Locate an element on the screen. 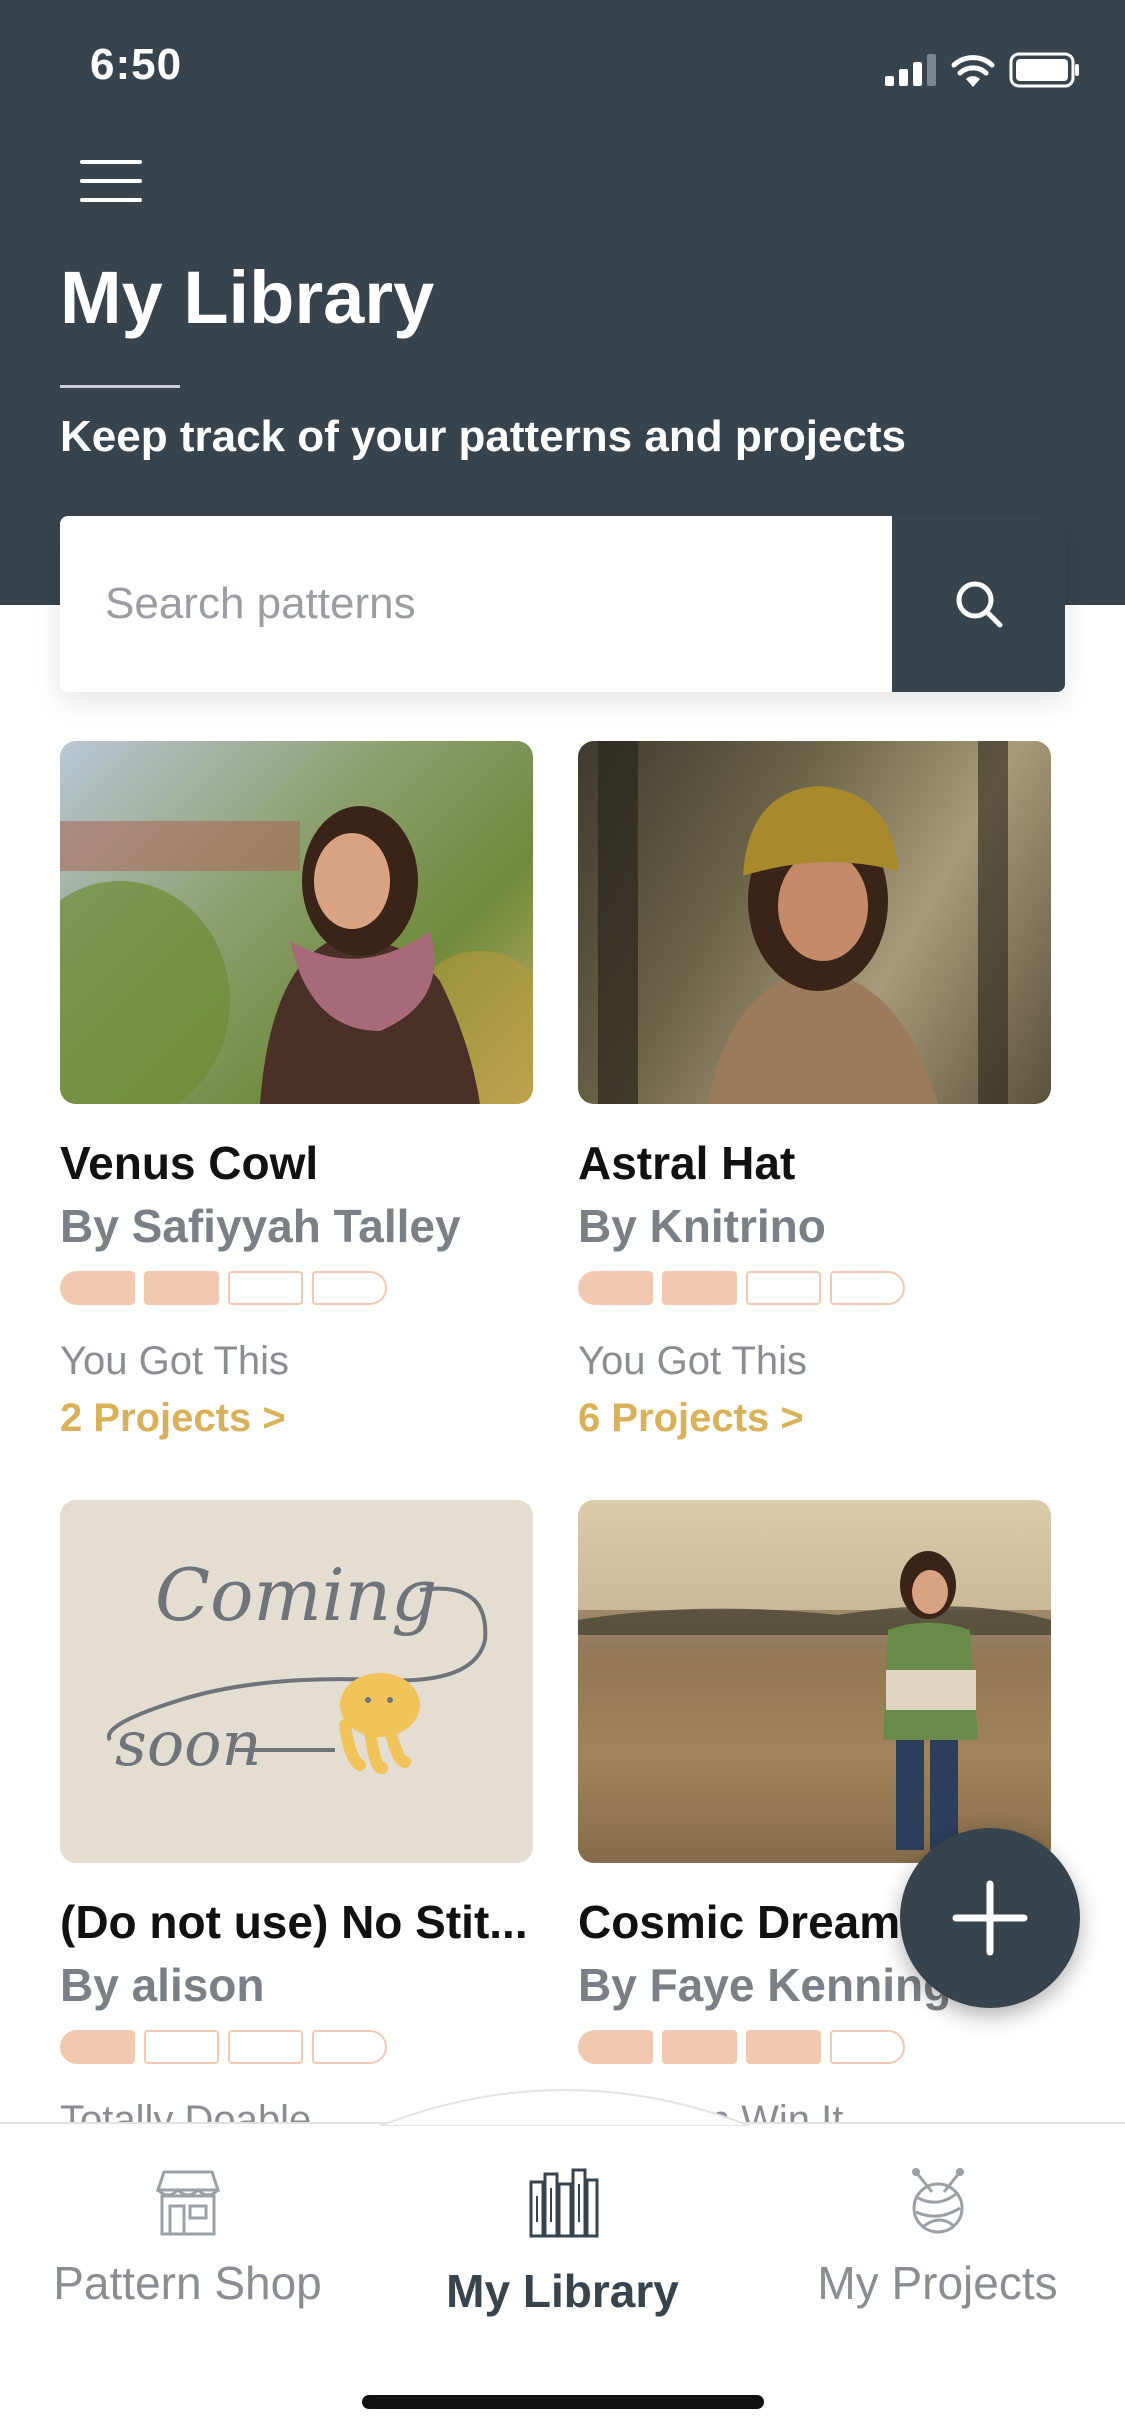  shop-icon is located at coordinates (187, 2203).